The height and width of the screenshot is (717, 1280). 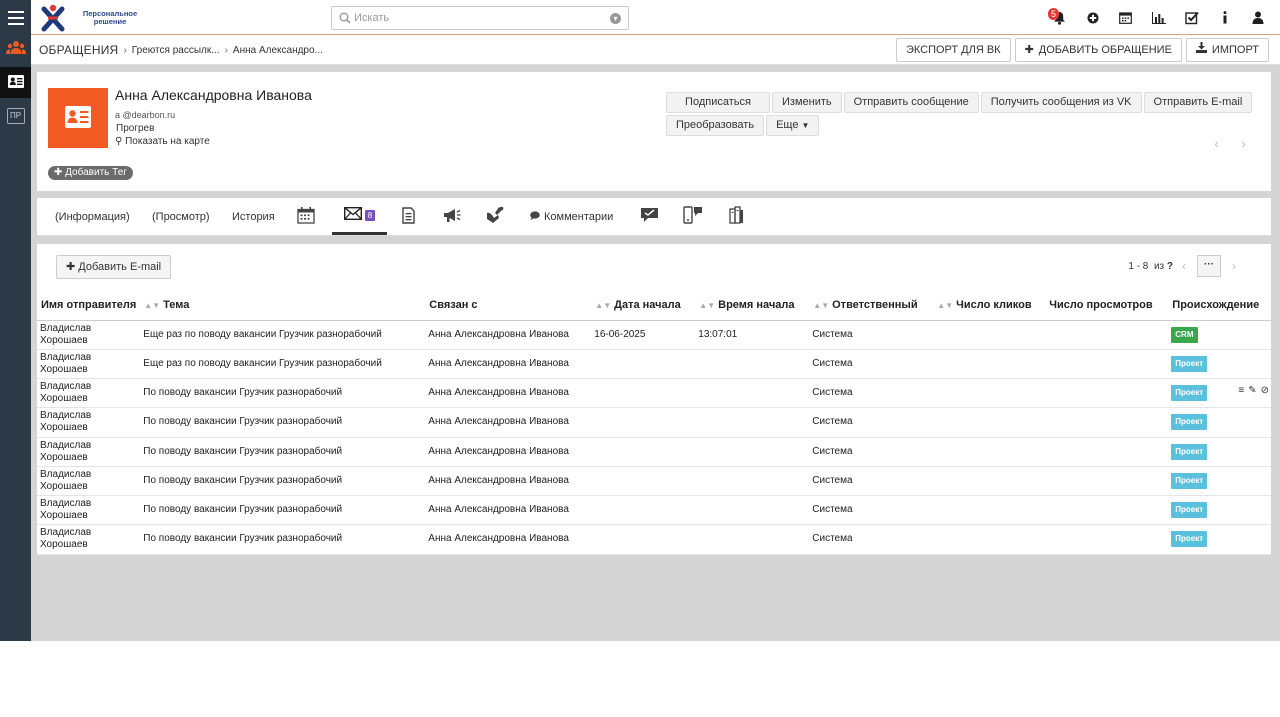 I want to click on import-label: ИМПОРТ, so click(x=1235, y=50).